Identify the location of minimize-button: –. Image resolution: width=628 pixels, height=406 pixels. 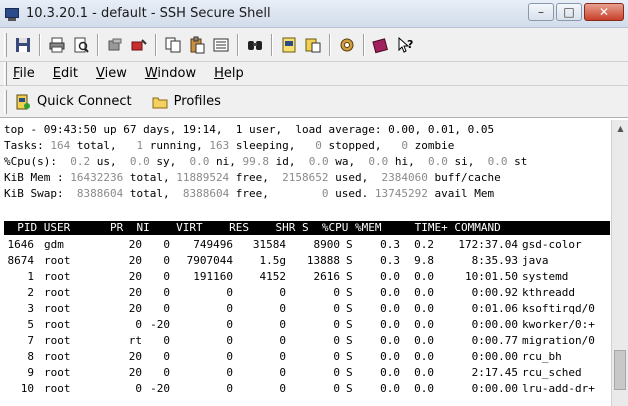
(541, 12).